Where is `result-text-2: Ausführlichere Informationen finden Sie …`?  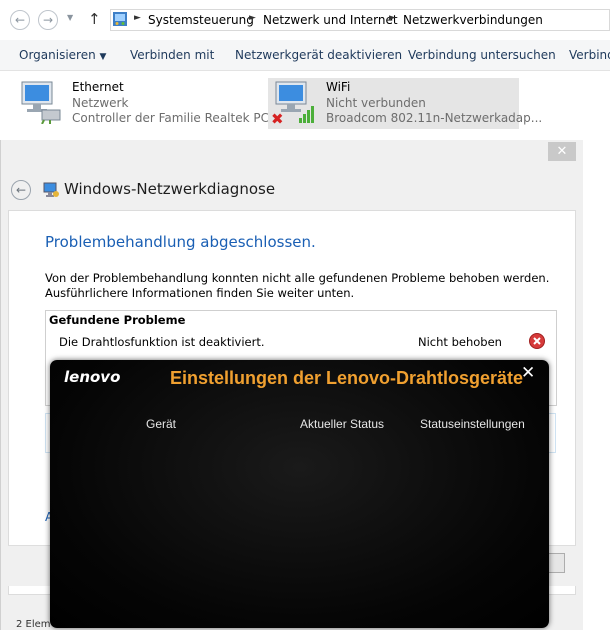 result-text-2: Ausführlichere Informationen finden Sie … is located at coordinates (200, 293).